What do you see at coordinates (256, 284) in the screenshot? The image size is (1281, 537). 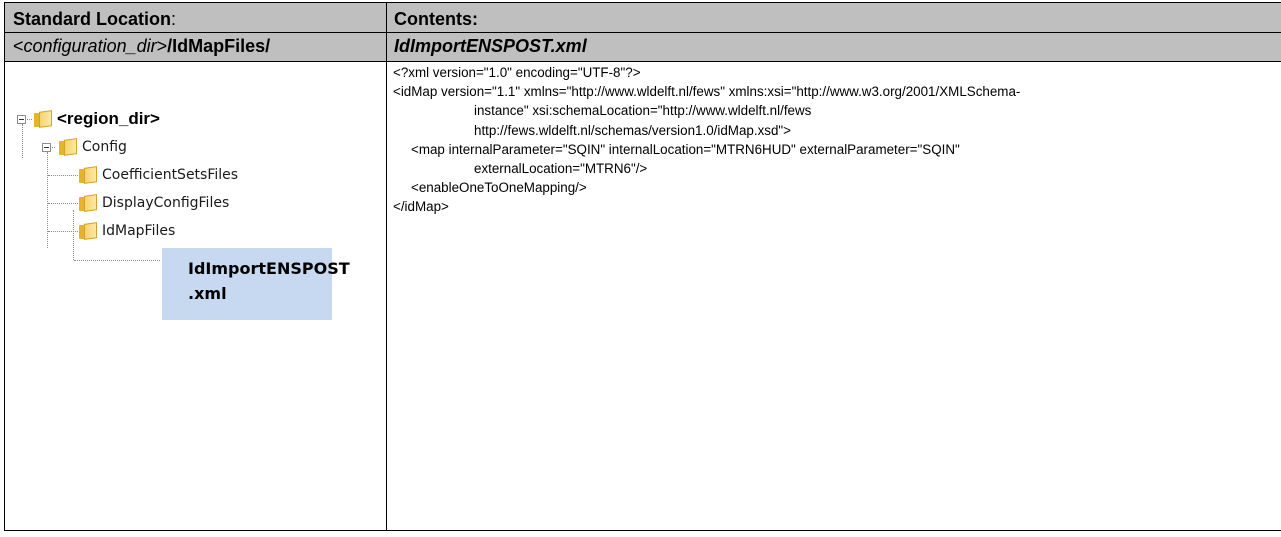 I see `file-callout: IdImportENSPOST .xml` at bounding box center [256, 284].